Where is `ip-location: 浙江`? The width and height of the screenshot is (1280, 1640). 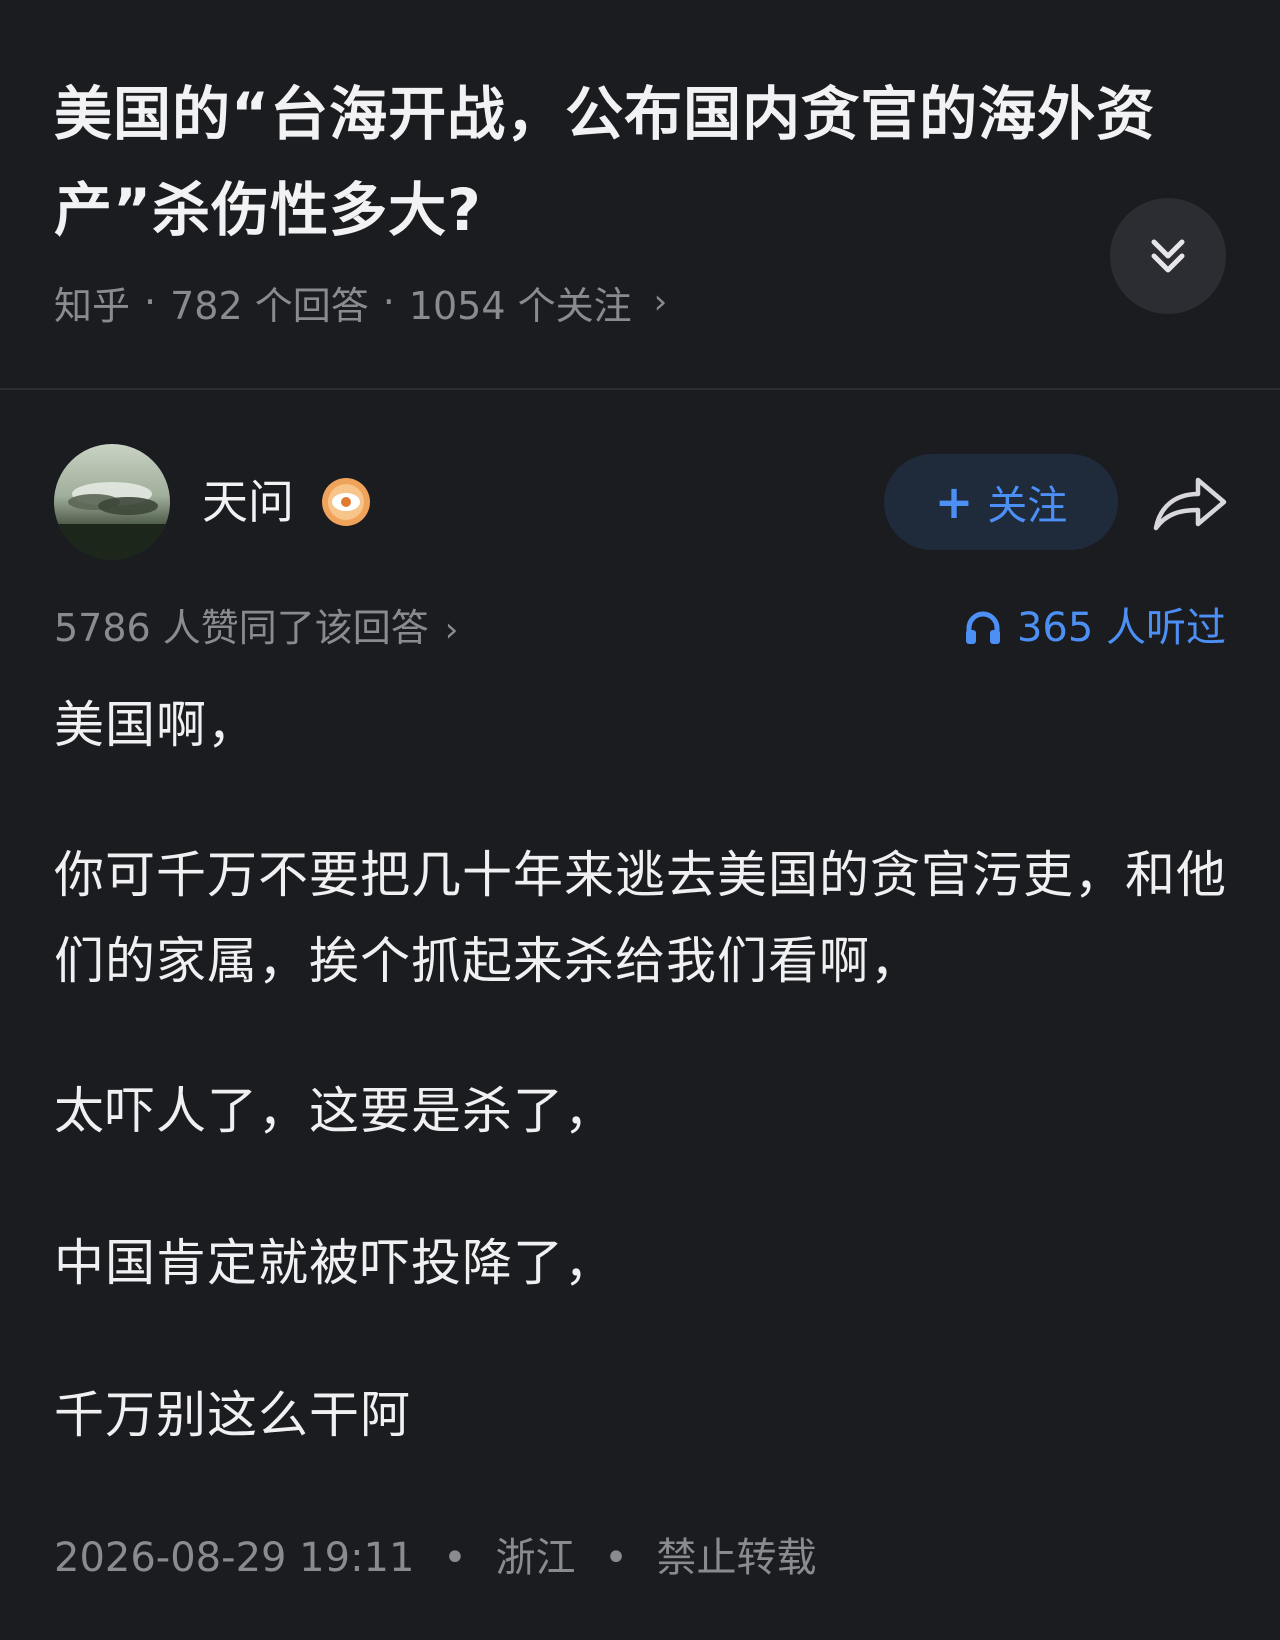
ip-location: 浙江 is located at coordinates (535, 1558).